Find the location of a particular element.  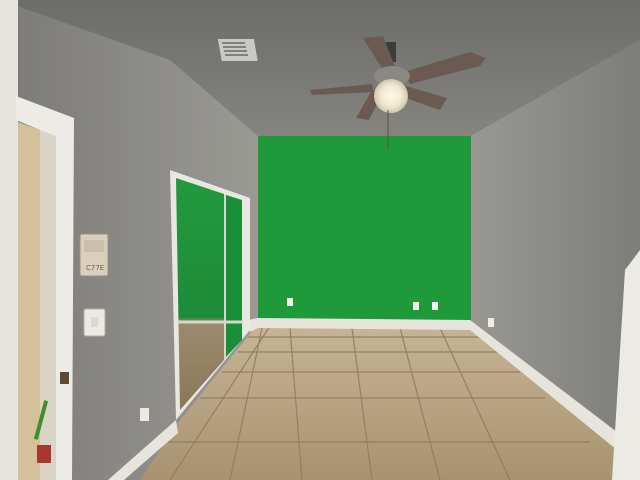

thermostat-label: C77E is located at coordinates (95, 268).